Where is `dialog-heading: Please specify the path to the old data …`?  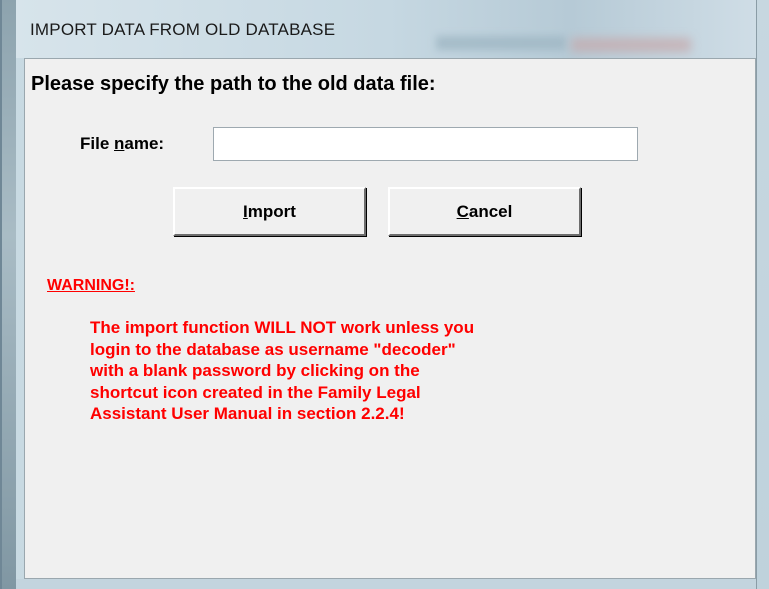 dialog-heading: Please specify the path to the old data … is located at coordinates (233, 84).